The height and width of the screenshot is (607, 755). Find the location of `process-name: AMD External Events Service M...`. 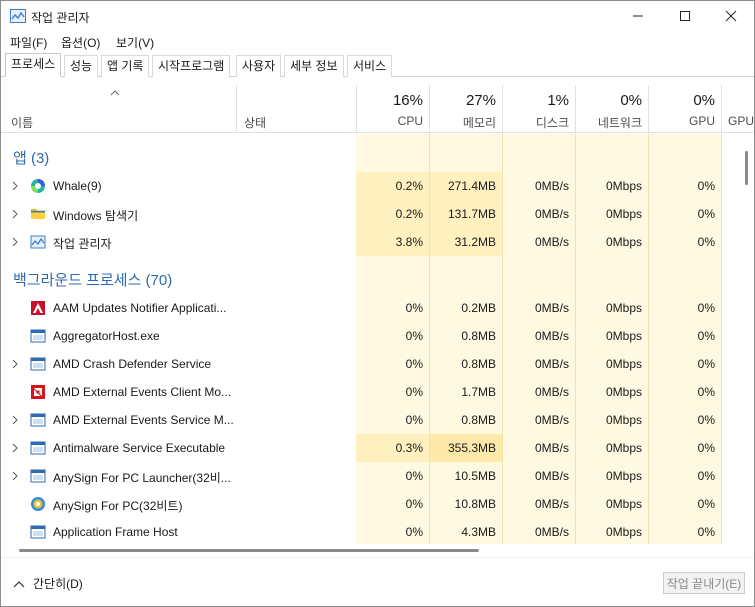

process-name: AMD External Events Service M... is located at coordinates (143, 420).